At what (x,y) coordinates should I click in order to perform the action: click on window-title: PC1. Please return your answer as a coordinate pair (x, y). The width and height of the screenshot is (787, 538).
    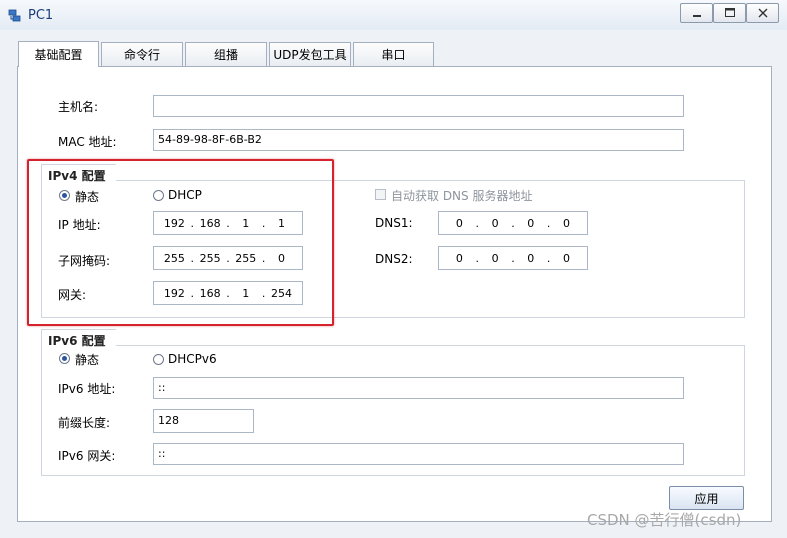
    Looking at the image, I should click on (41, 15).